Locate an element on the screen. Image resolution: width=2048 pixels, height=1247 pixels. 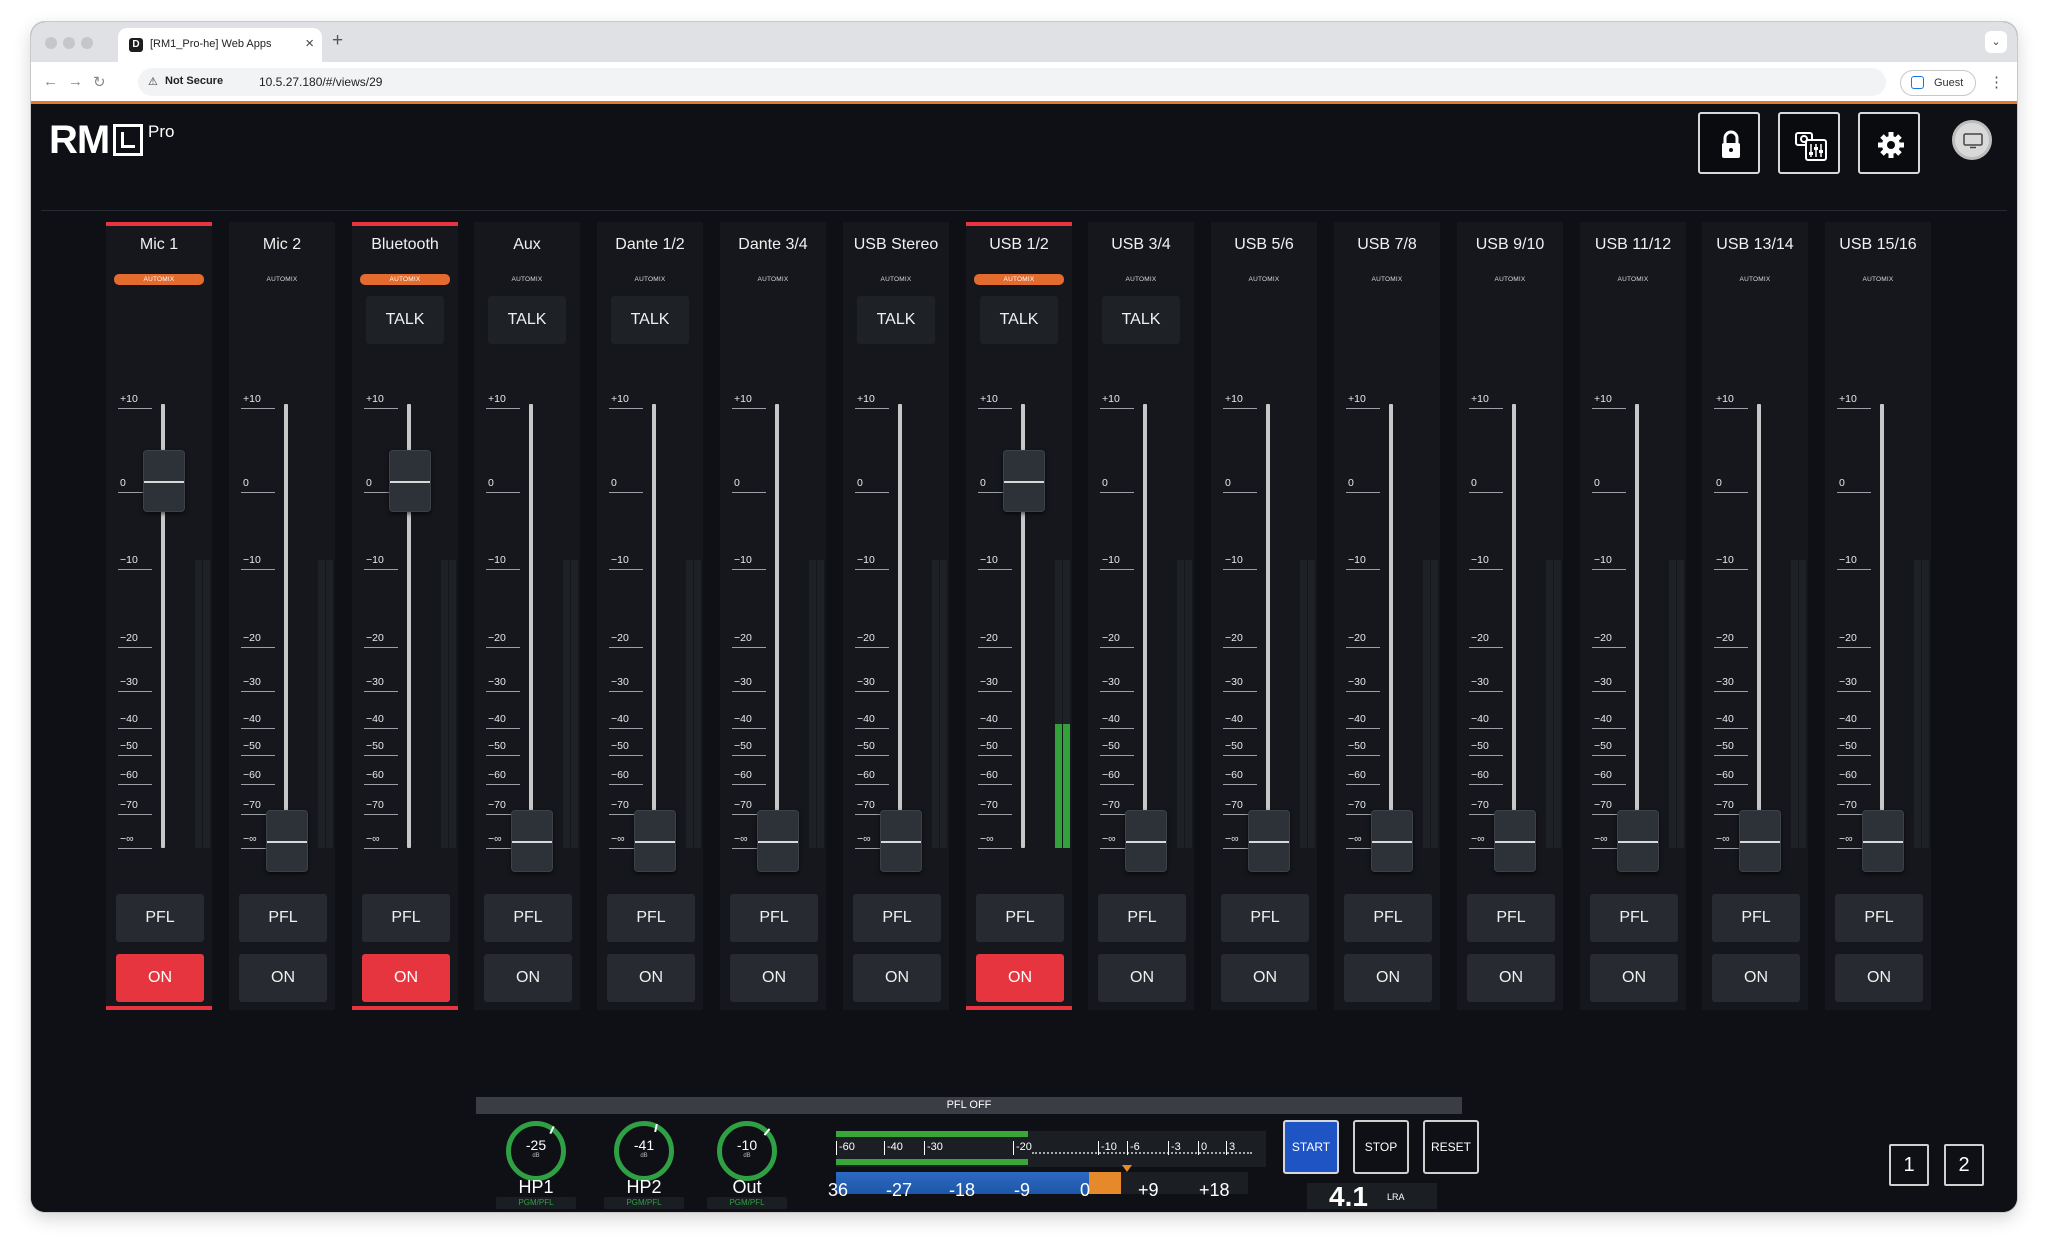
url-text: 10.5.27.180/#/views/29 is located at coordinates (320, 82).